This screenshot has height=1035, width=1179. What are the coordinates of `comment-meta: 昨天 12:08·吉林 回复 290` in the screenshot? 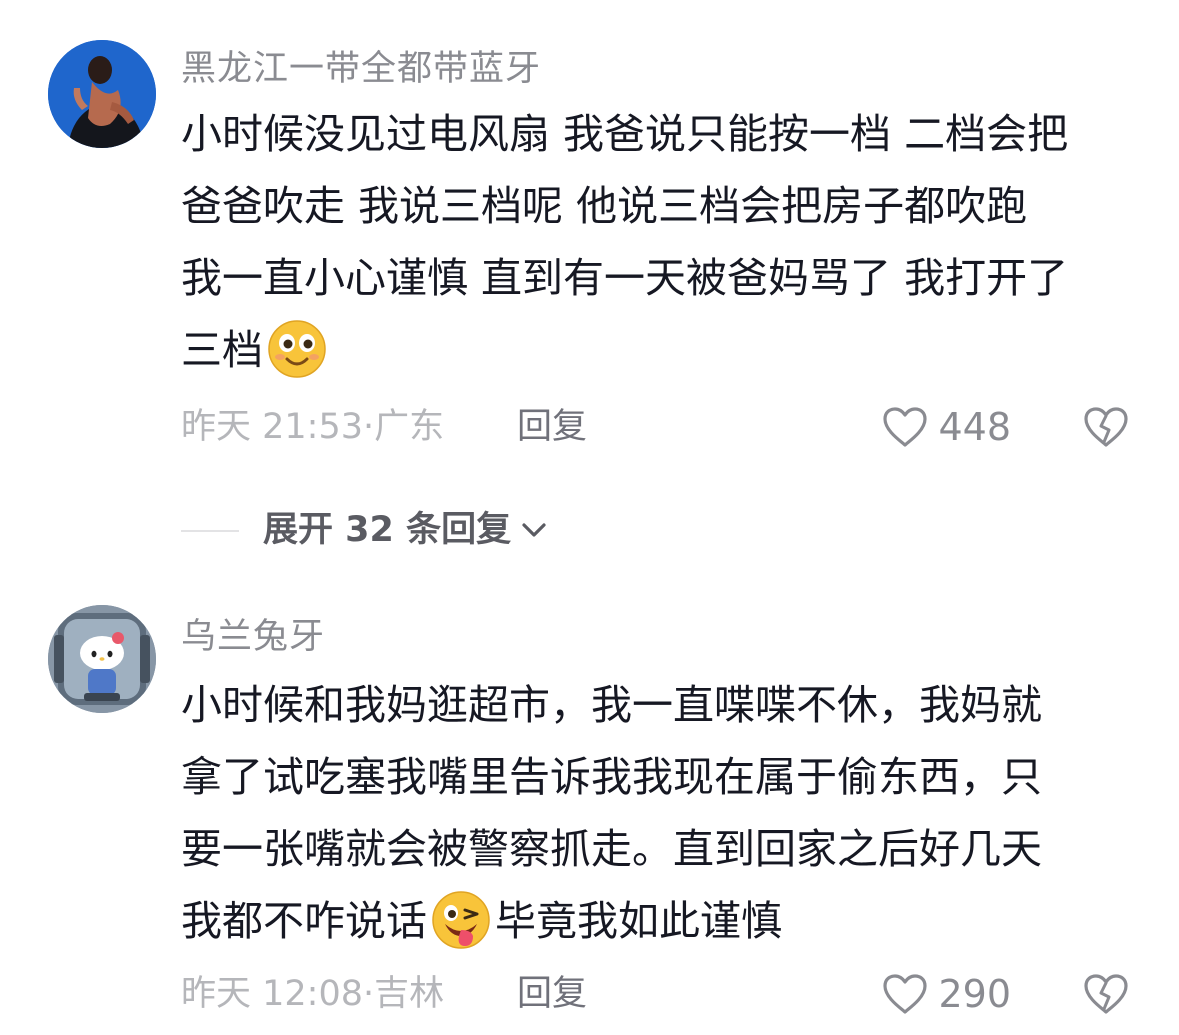 It's located at (655, 994).